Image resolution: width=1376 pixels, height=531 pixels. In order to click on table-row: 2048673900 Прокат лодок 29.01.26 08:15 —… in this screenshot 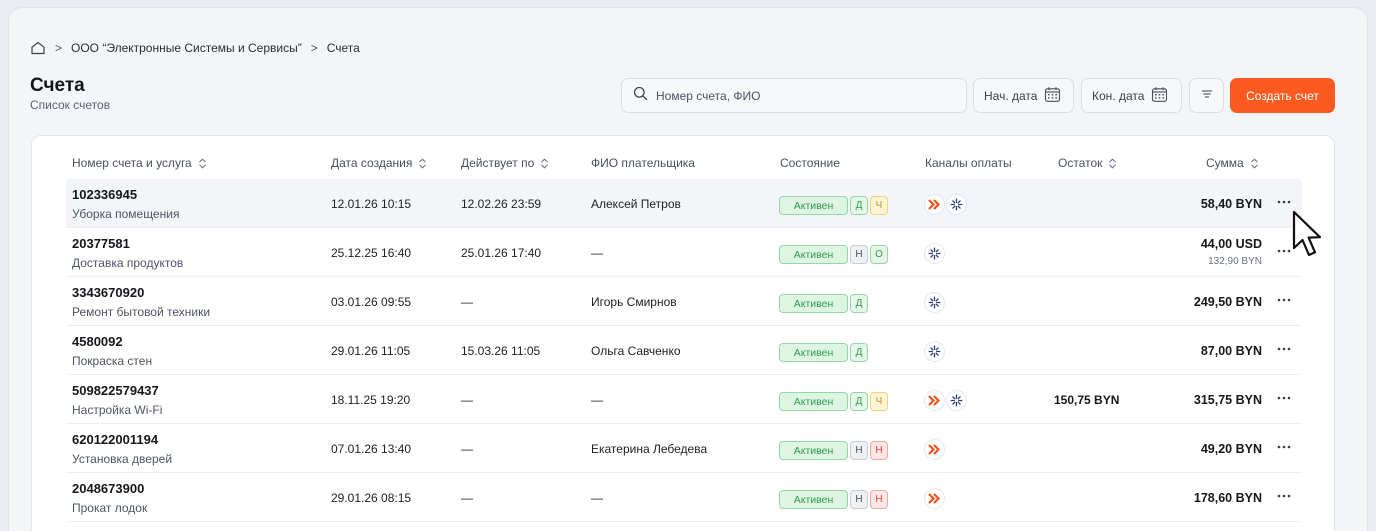, I will do `click(684, 497)`.